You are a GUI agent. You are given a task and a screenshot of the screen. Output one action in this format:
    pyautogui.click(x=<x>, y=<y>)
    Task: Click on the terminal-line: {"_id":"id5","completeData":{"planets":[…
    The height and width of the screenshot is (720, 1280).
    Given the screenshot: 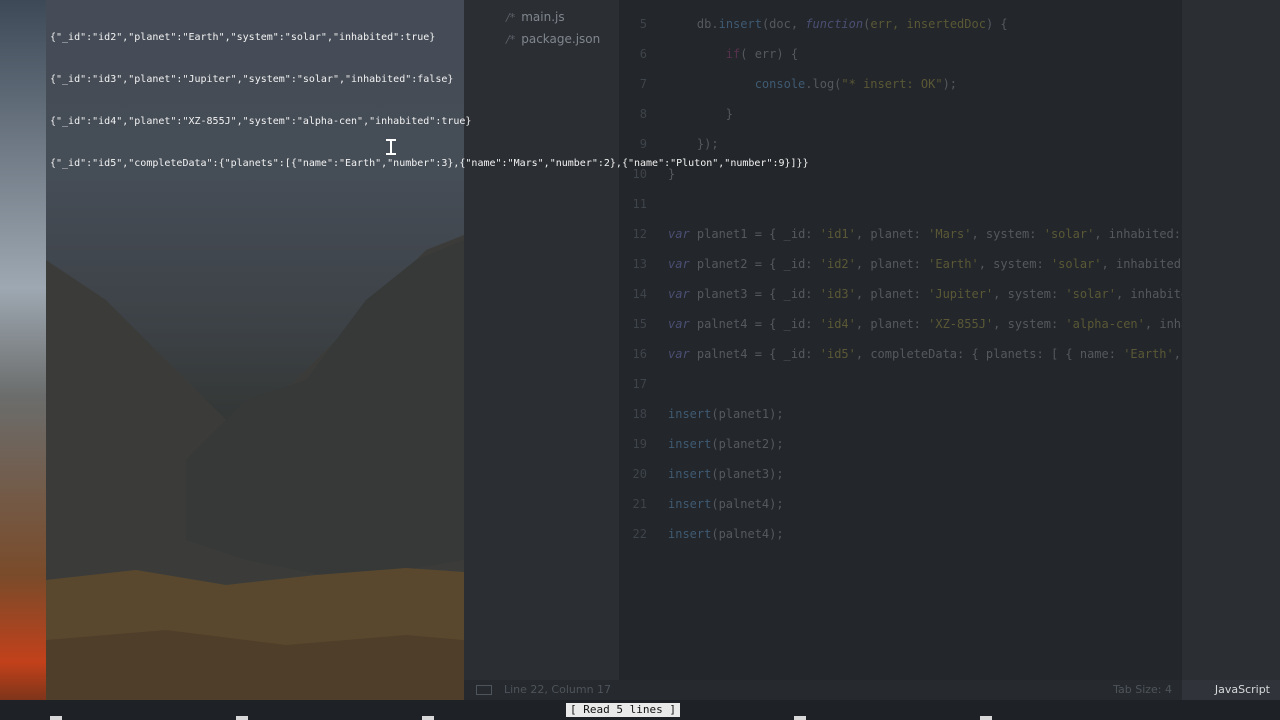 What is the action you would take?
    pyautogui.click(x=429, y=163)
    